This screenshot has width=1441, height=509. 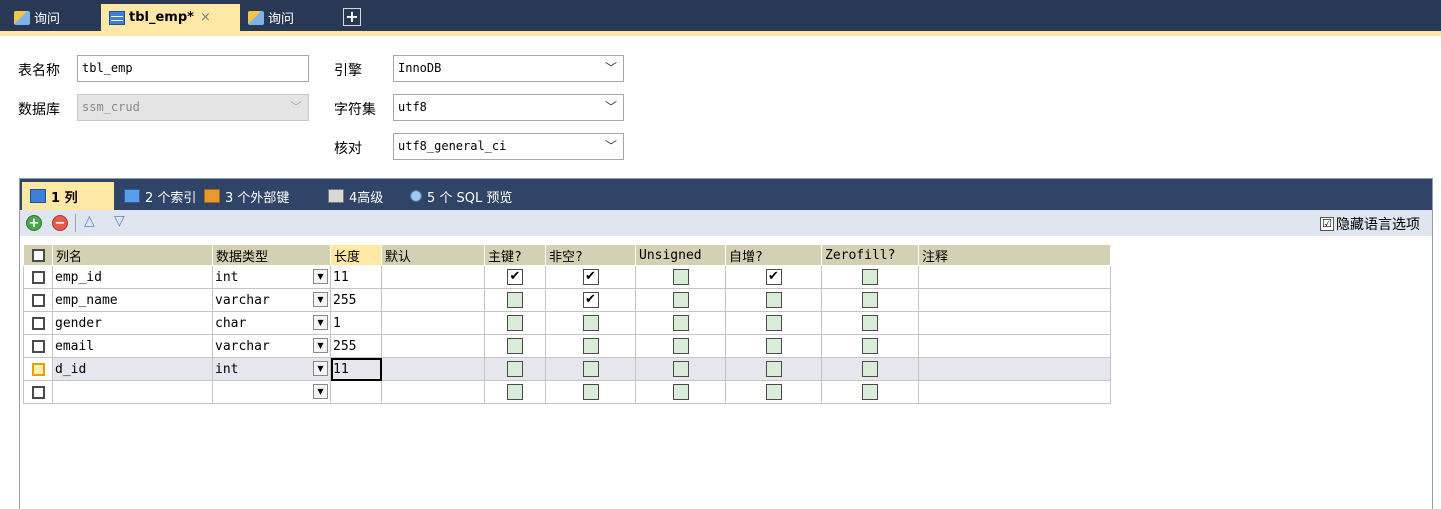 What do you see at coordinates (508, 107) in the screenshot?
I see `charset-select: utf8 ﹀` at bounding box center [508, 107].